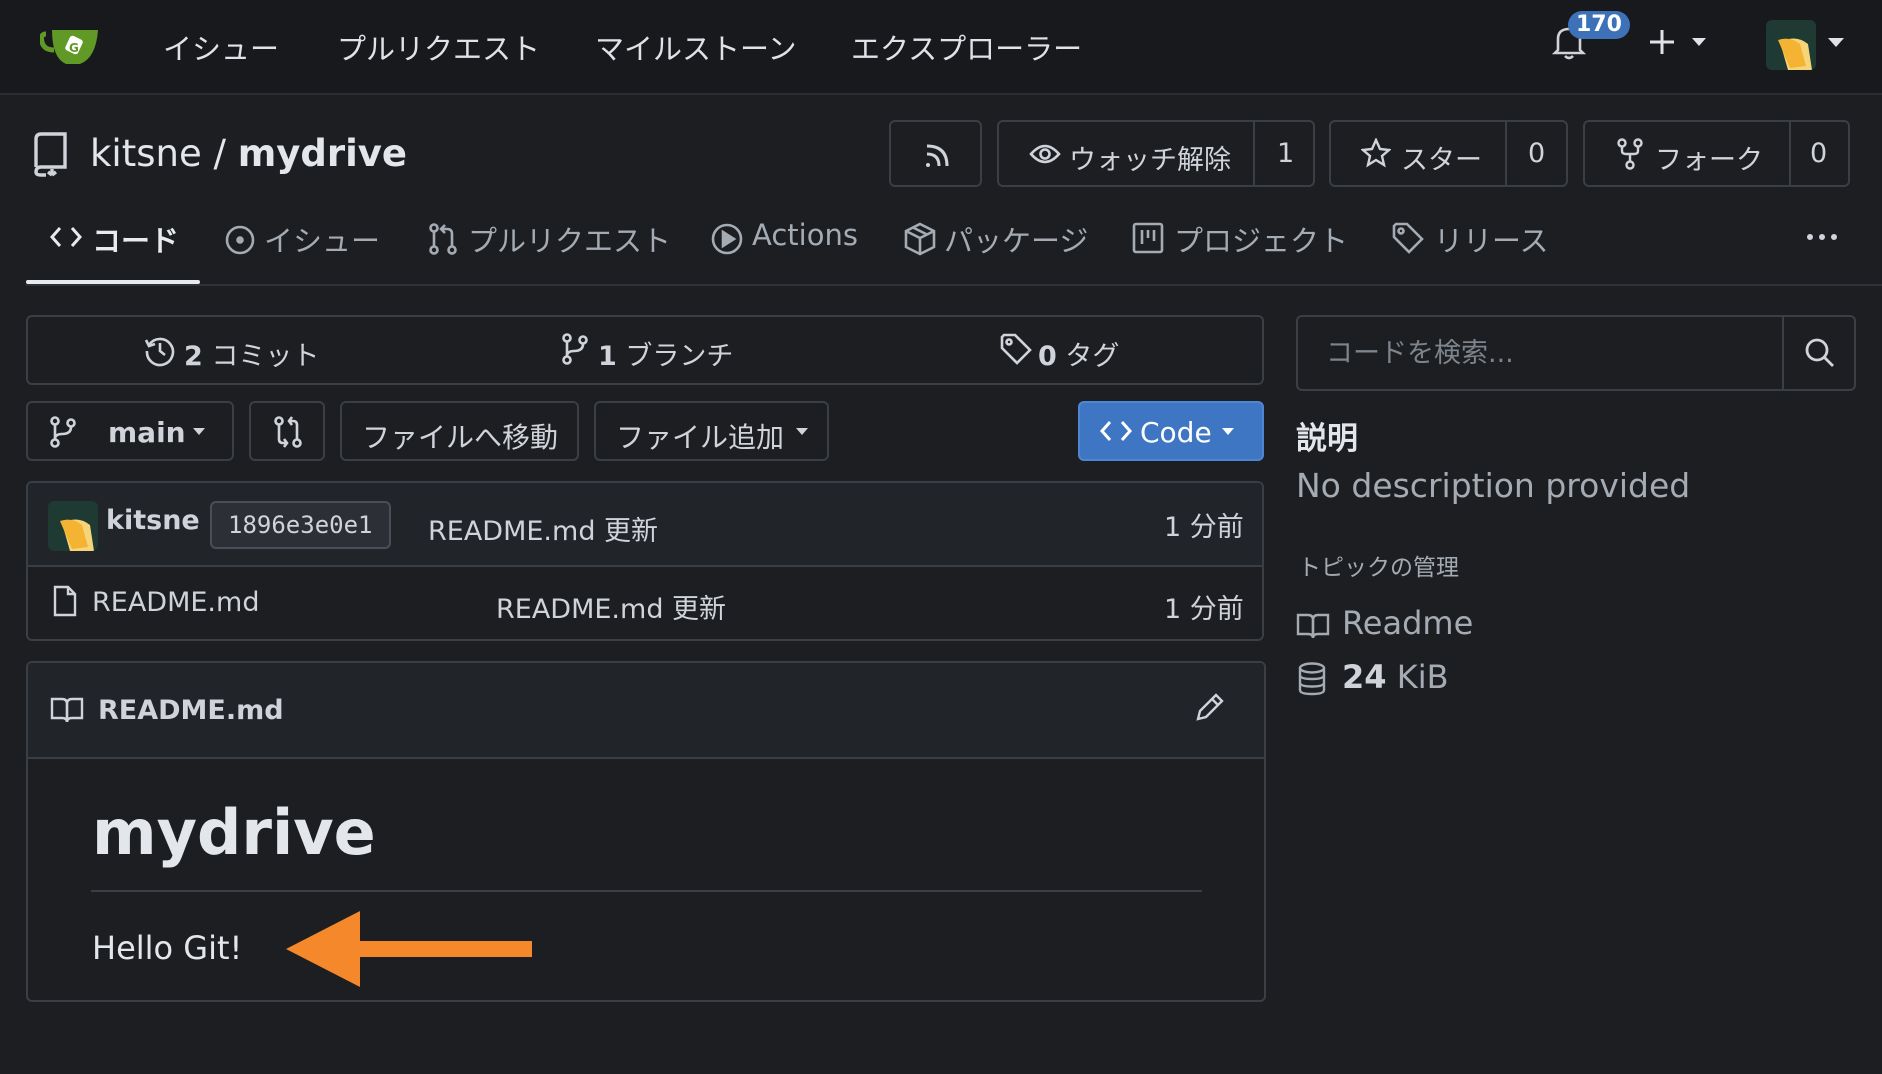 The width and height of the screenshot is (1882, 1074). Describe the element at coordinates (954, 285) in the screenshot. I see `tab-divider` at that location.